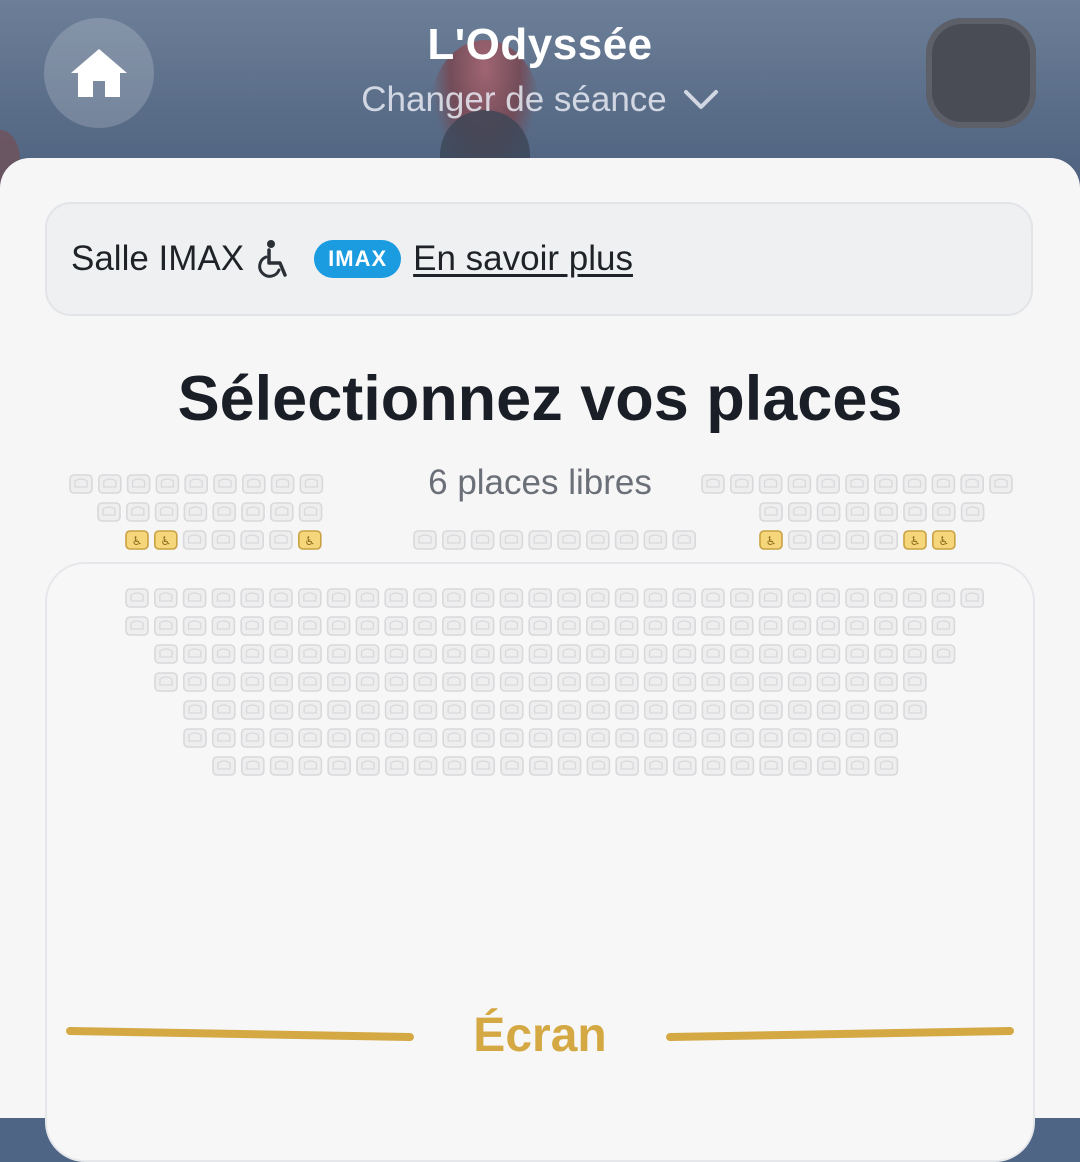 This screenshot has height=1162, width=1080. I want to click on menu-button, so click(981, 73).